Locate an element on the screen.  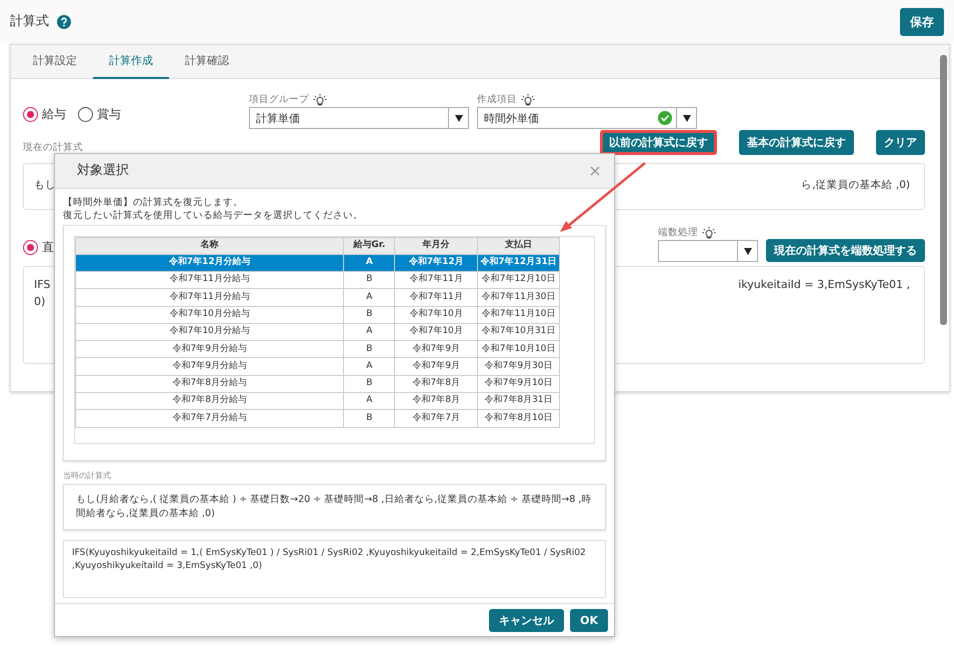
radio-label: 賞与 is located at coordinates (109, 114).